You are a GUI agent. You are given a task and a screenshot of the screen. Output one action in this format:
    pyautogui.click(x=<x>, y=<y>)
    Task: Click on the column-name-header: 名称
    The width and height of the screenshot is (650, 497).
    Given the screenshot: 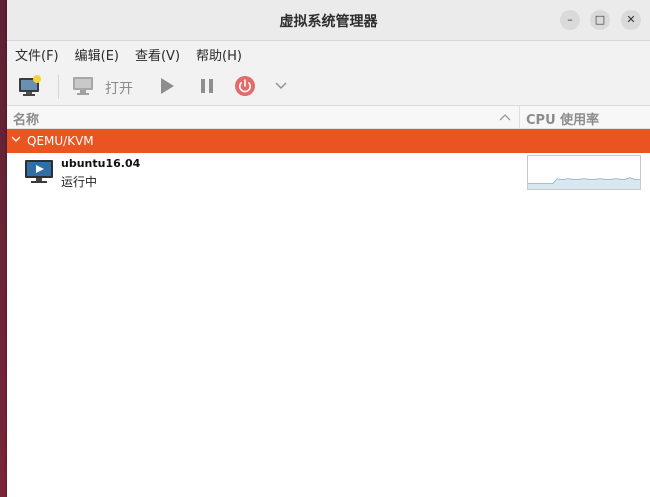 What is the action you would take?
    pyautogui.click(x=26, y=118)
    